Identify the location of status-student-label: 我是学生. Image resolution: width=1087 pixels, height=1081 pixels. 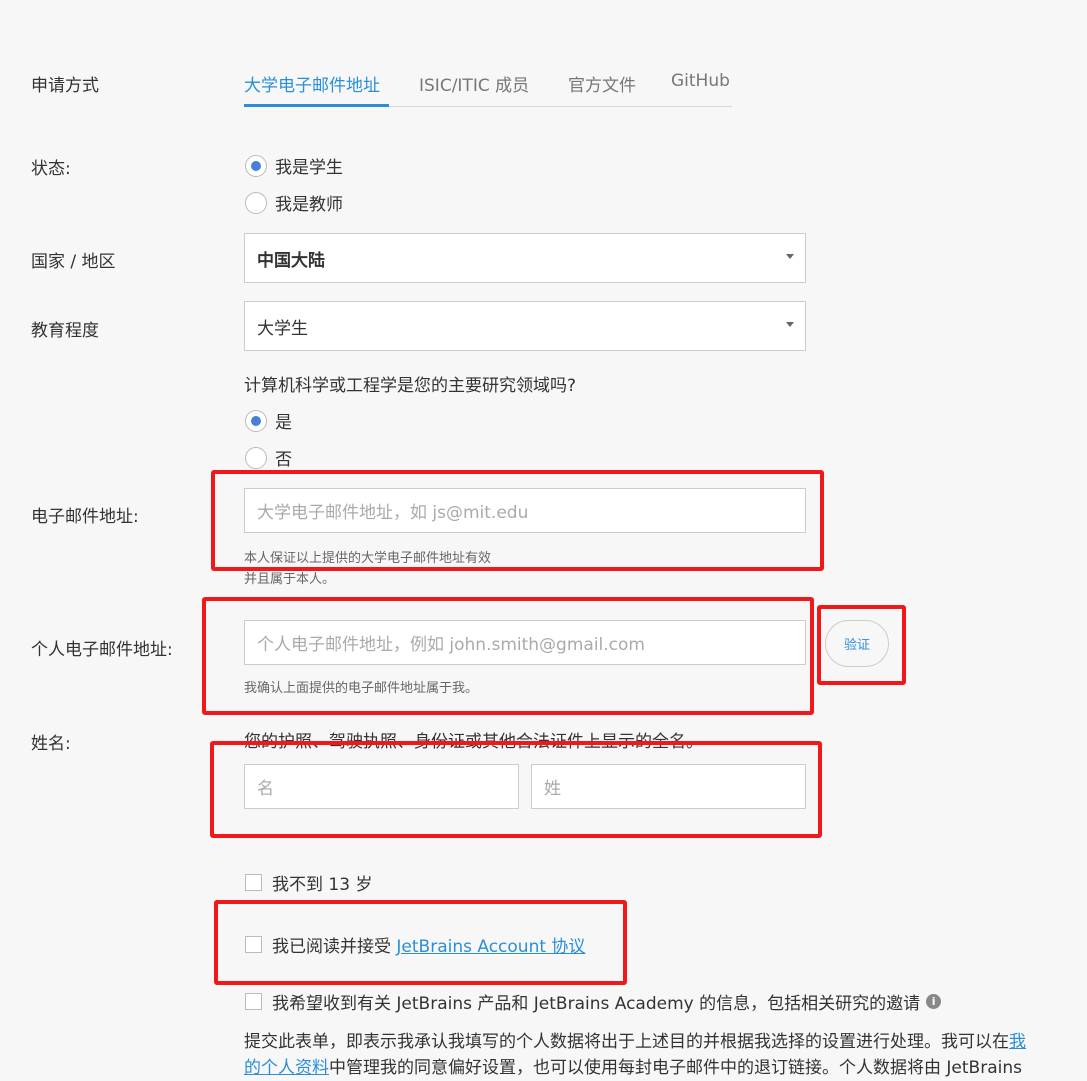
(309, 168).